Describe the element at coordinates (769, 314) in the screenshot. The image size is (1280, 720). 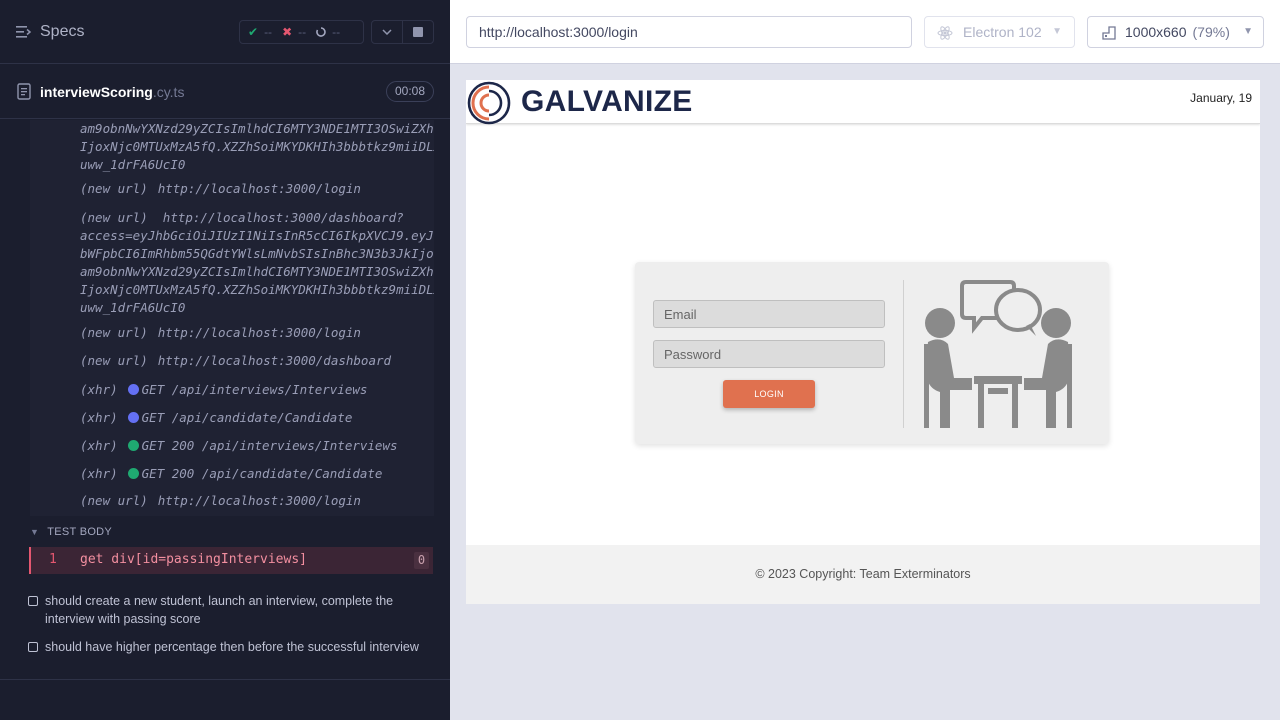
I see `email-field` at that location.